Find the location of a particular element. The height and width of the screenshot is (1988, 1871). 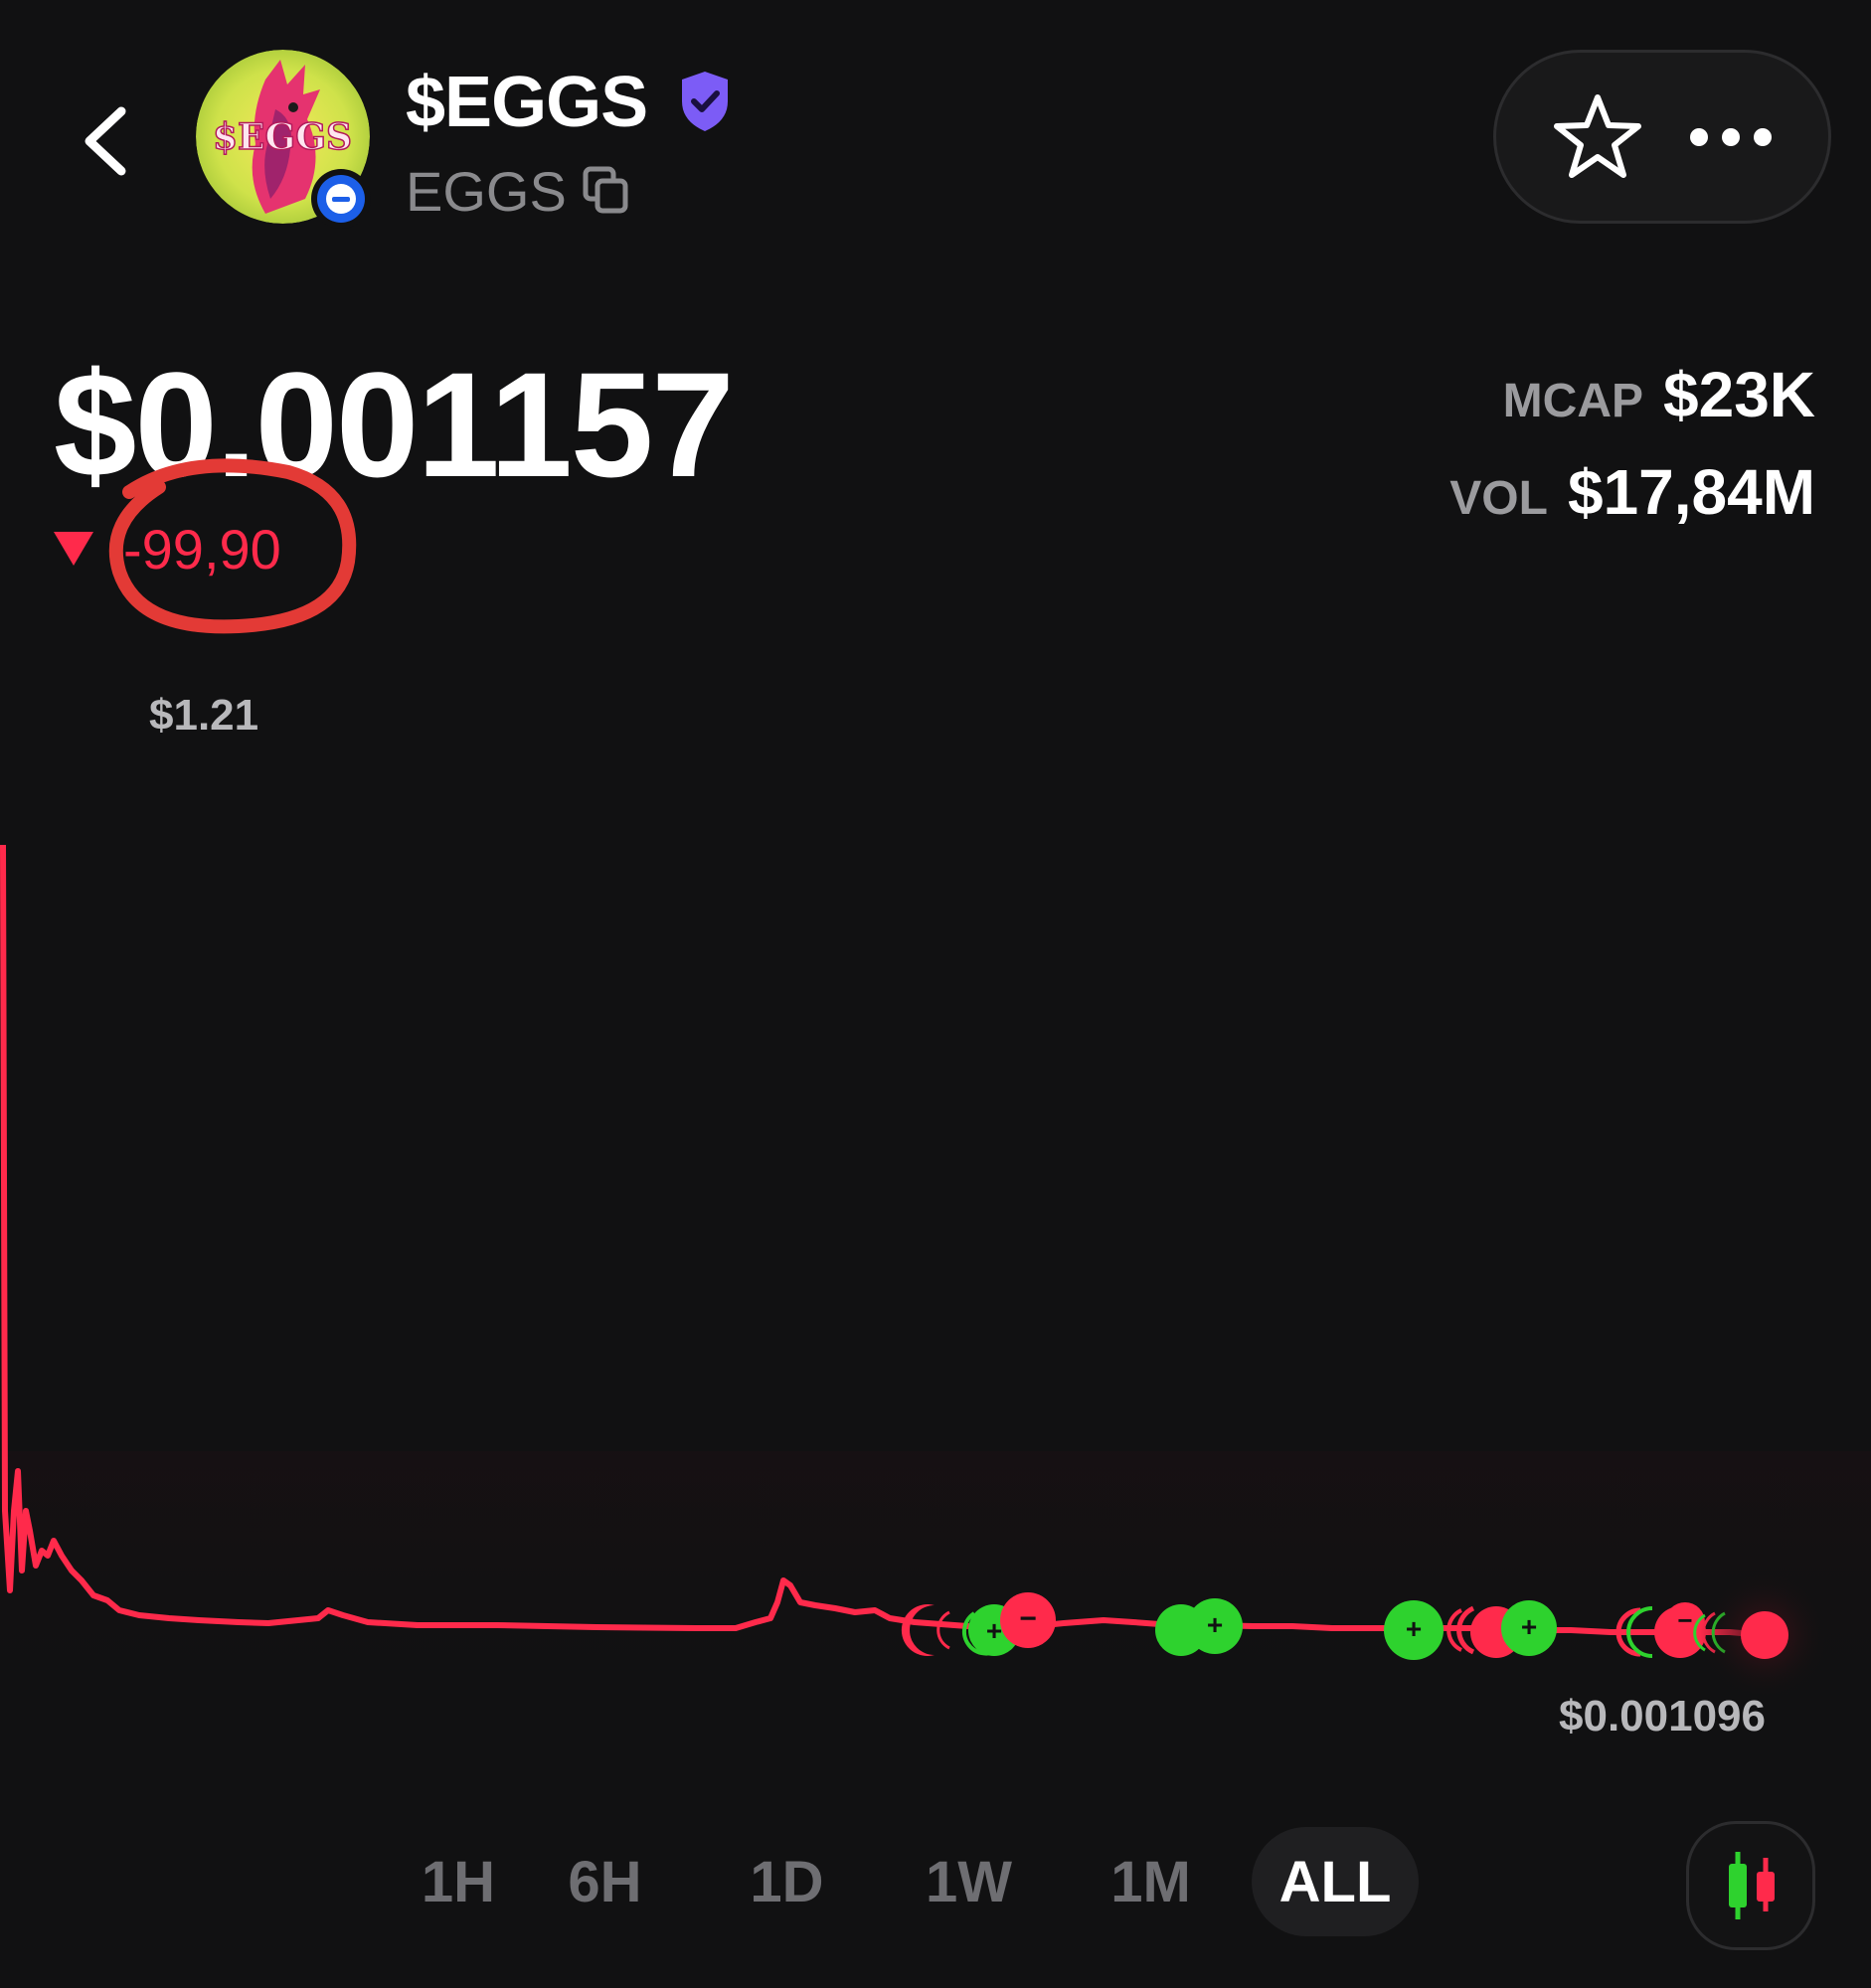

candlestick-toggle-button is located at coordinates (1750, 1885).